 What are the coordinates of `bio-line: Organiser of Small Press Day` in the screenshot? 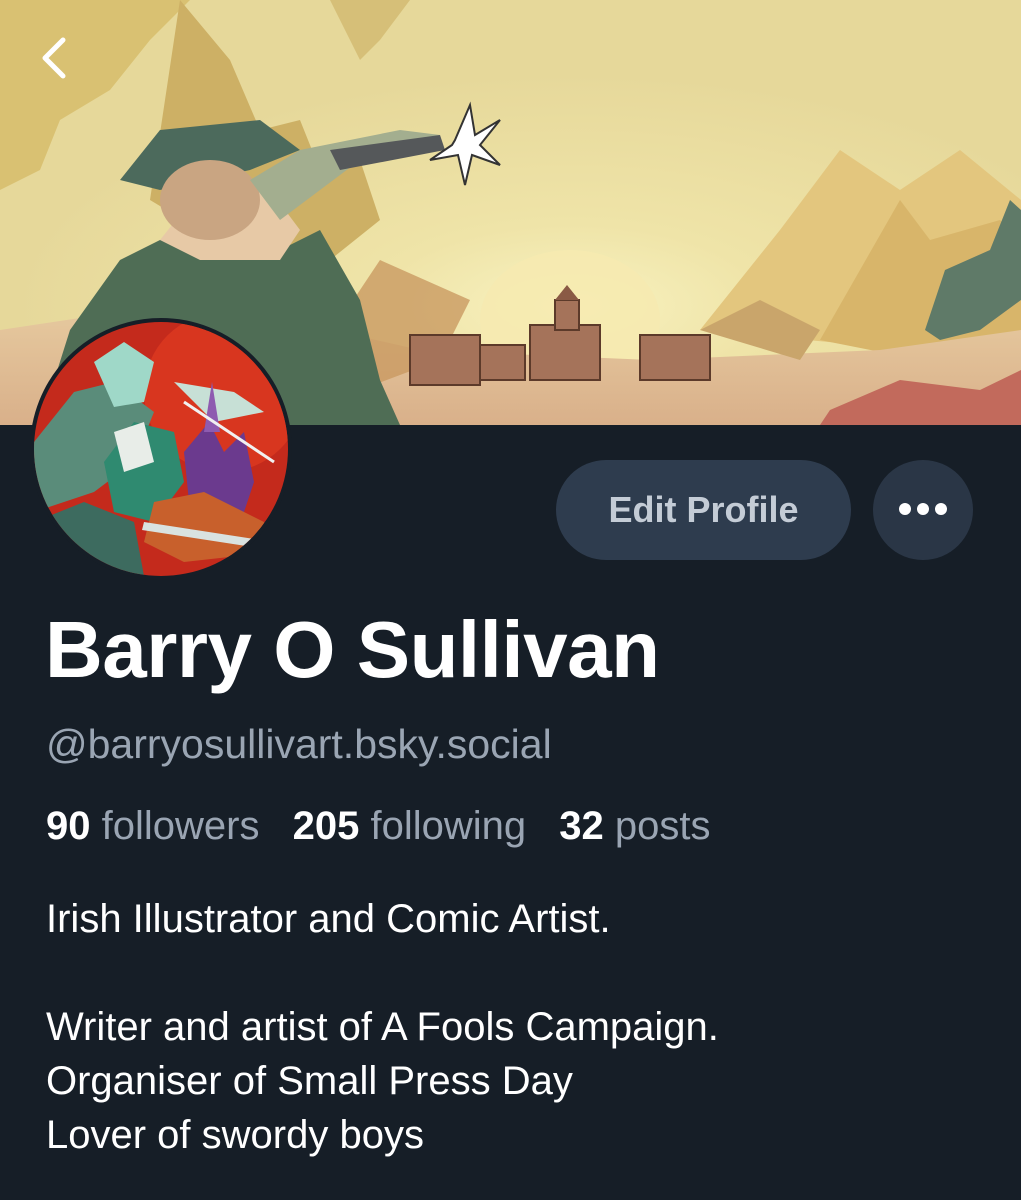 It's located at (309, 1081).